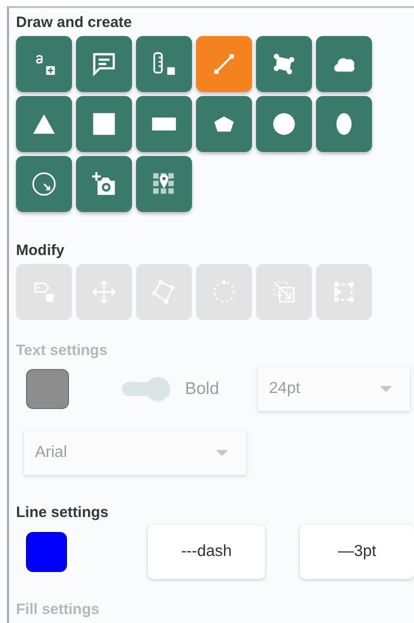 The width and height of the screenshot is (414, 623). I want to click on map-pin-grid-icon, so click(164, 184).